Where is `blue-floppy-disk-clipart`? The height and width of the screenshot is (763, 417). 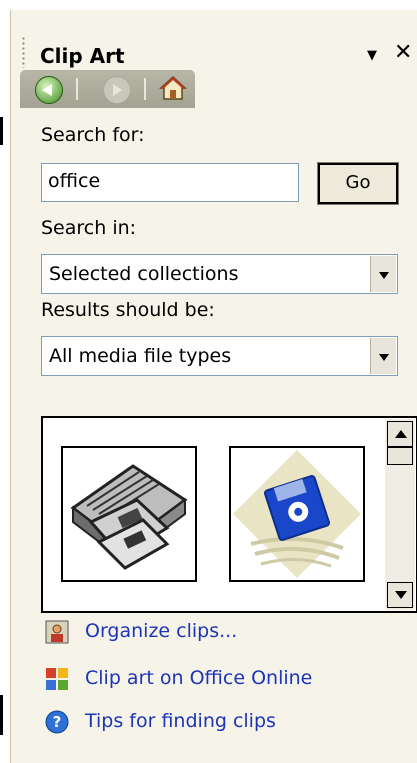
blue-floppy-disk-clipart is located at coordinates (297, 514).